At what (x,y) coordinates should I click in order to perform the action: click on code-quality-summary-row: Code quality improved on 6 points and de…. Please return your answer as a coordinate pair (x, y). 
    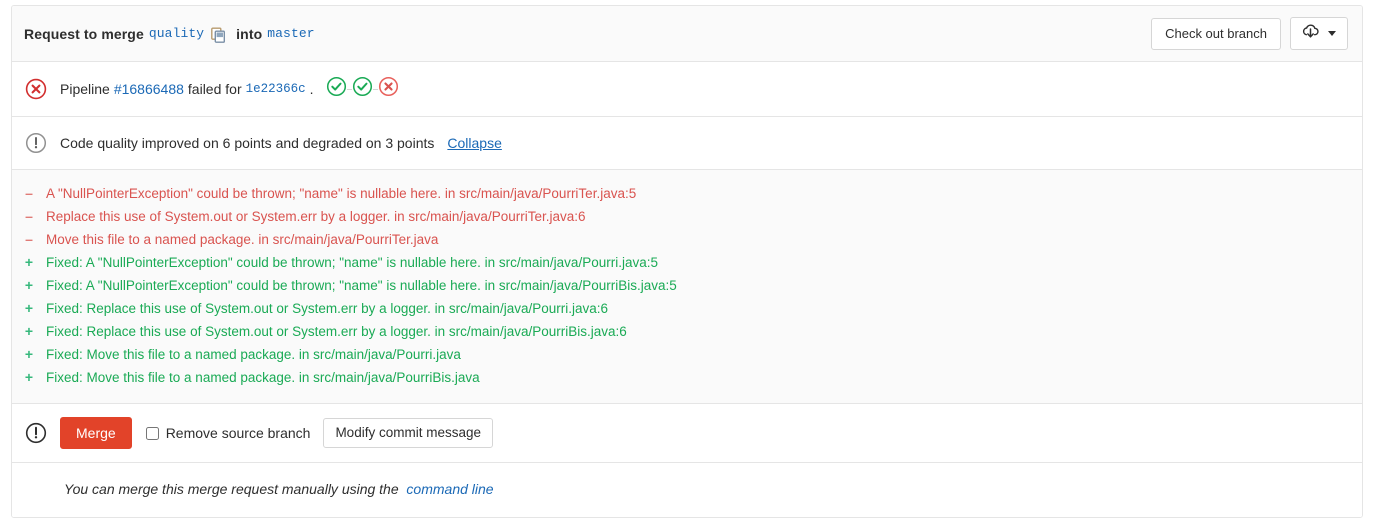
    Looking at the image, I should click on (687, 143).